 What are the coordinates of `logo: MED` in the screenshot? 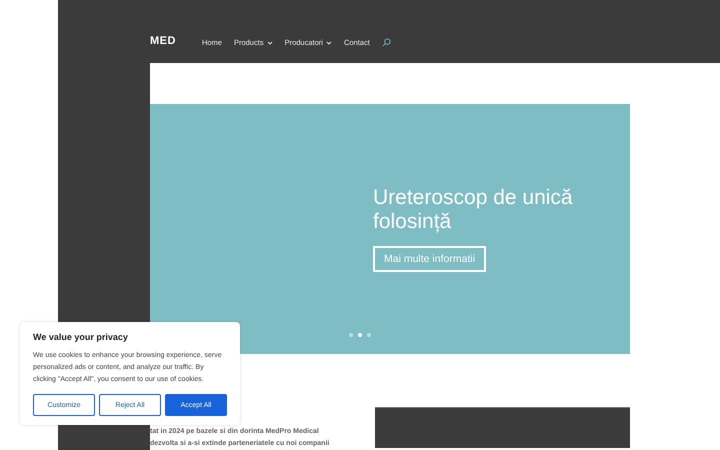 It's located at (163, 41).